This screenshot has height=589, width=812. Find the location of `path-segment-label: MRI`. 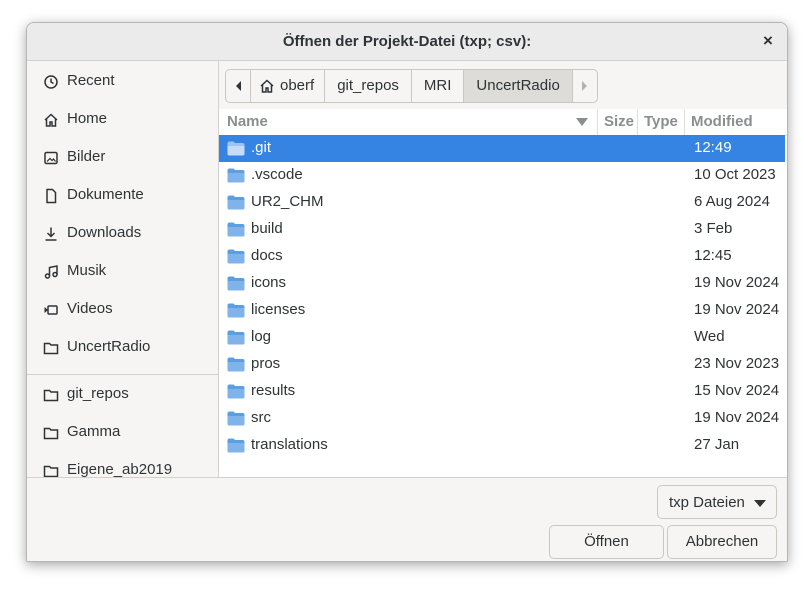

path-segment-label: MRI is located at coordinates (437, 85).